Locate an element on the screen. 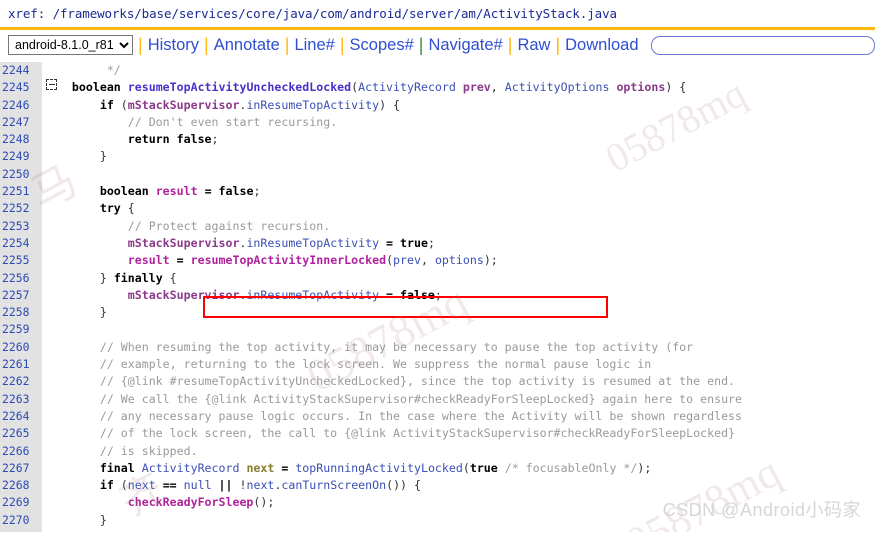  code-token: mStackSupervisor is located at coordinates (183, 242).